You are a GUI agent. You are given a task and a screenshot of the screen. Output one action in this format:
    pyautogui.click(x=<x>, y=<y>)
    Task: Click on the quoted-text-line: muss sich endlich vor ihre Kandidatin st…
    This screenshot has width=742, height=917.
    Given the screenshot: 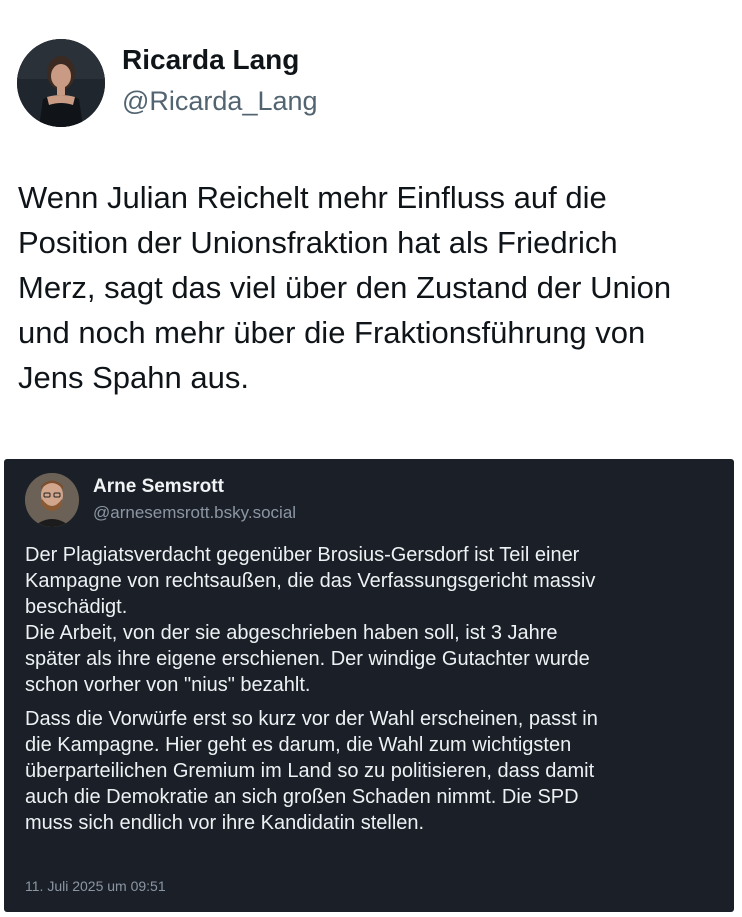 What is the action you would take?
    pyautogui.click(x=225, y=823)
    